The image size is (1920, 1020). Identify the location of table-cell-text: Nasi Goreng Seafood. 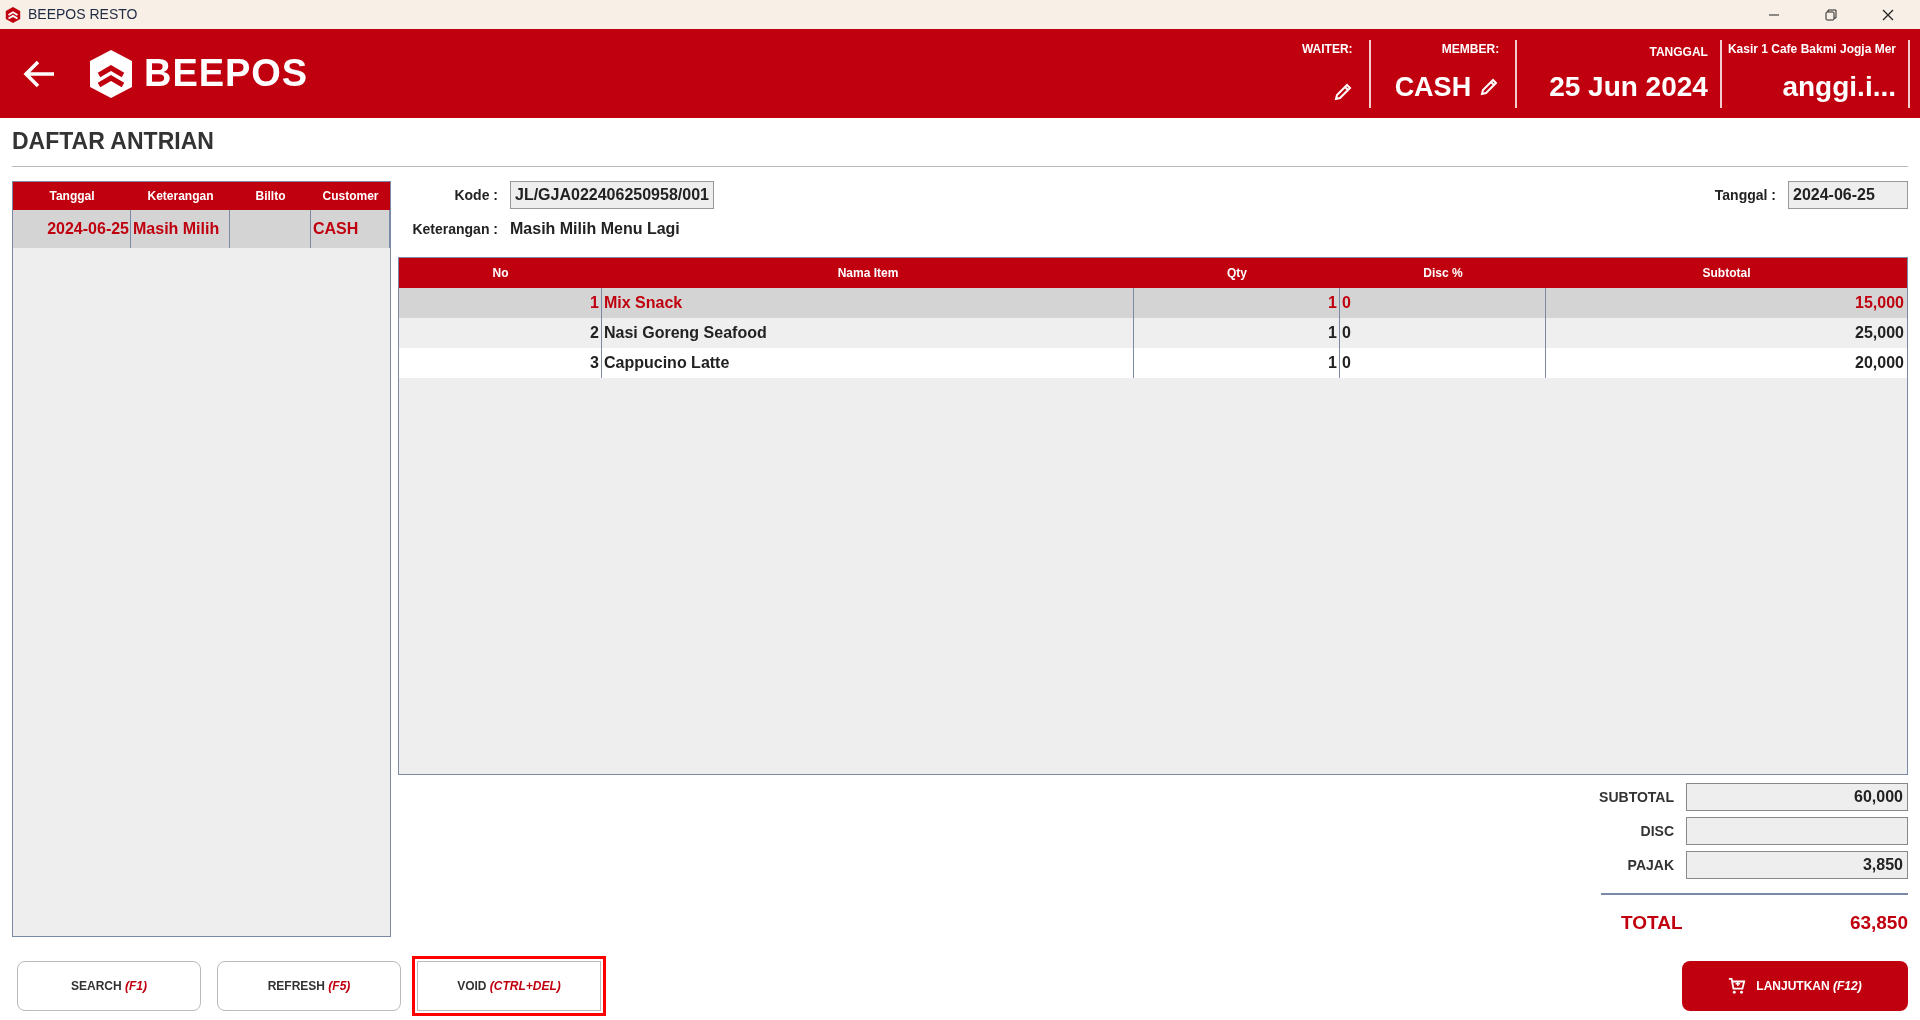
(685, 333).